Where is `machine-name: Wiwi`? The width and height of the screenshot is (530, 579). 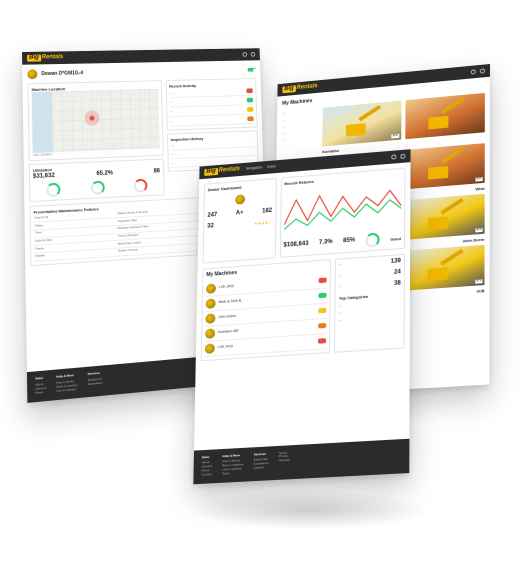 machine-name: Wiwi is located at coordinates (479, 188).